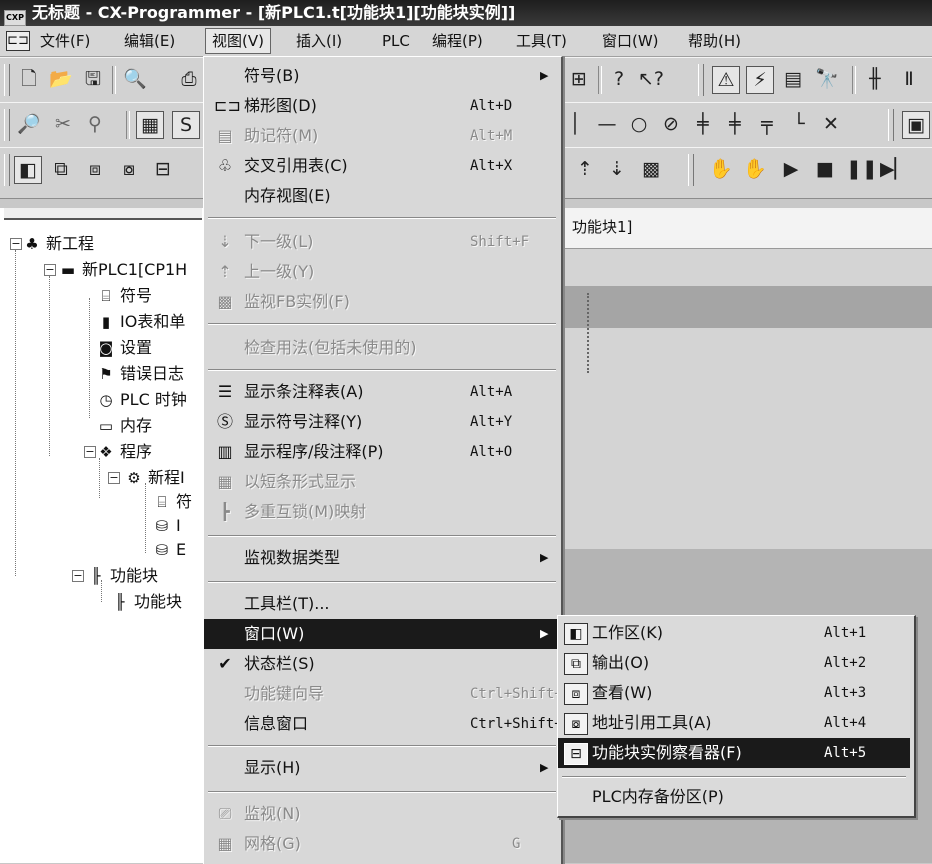  I want to click on help-icon: ?, so click(619, 79).